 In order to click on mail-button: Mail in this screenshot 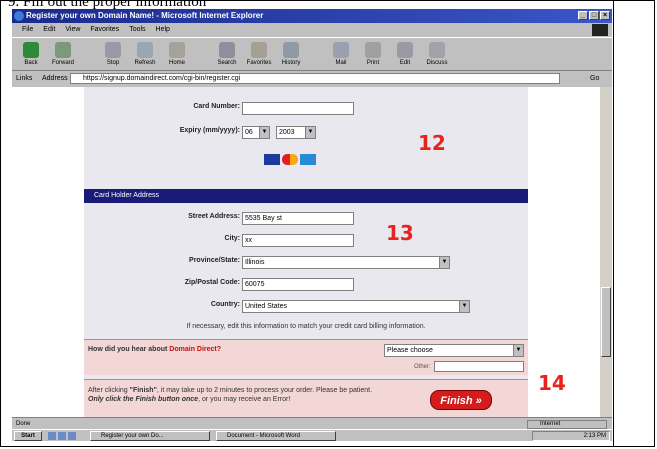, I will do `click(341, 55)`.